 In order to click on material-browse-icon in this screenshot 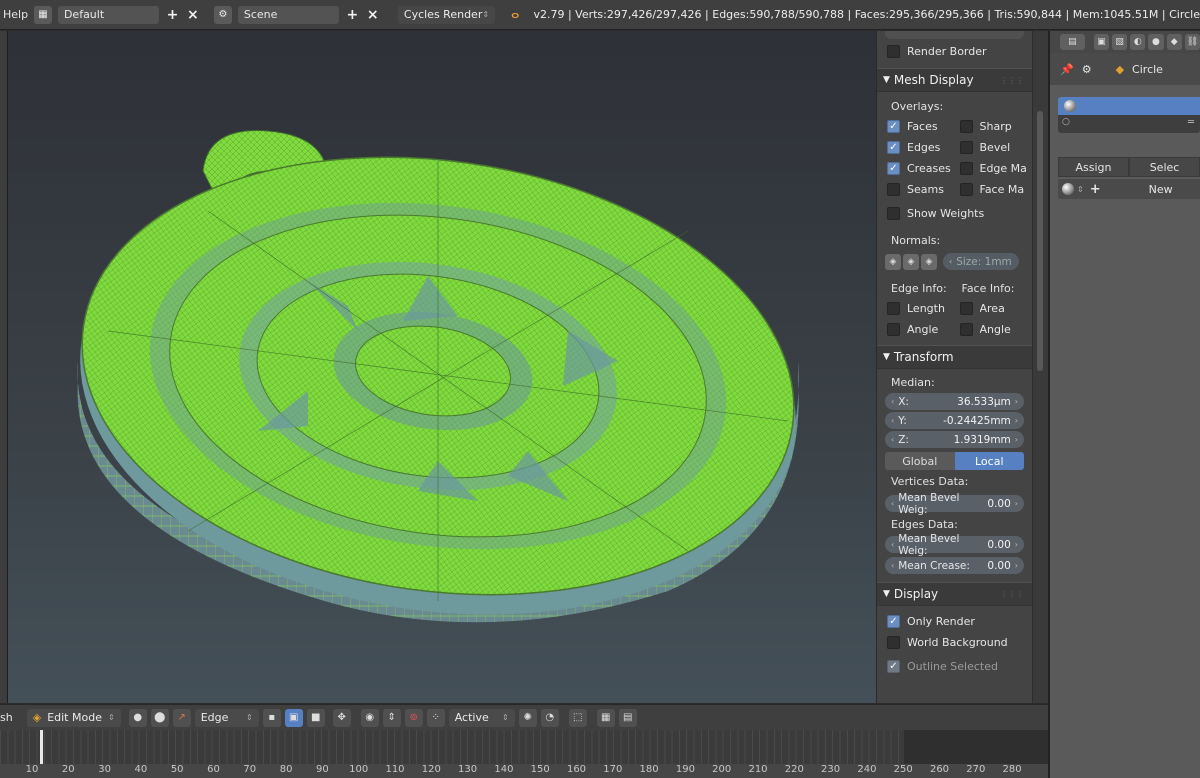, I will do `click(1068, 189)`.